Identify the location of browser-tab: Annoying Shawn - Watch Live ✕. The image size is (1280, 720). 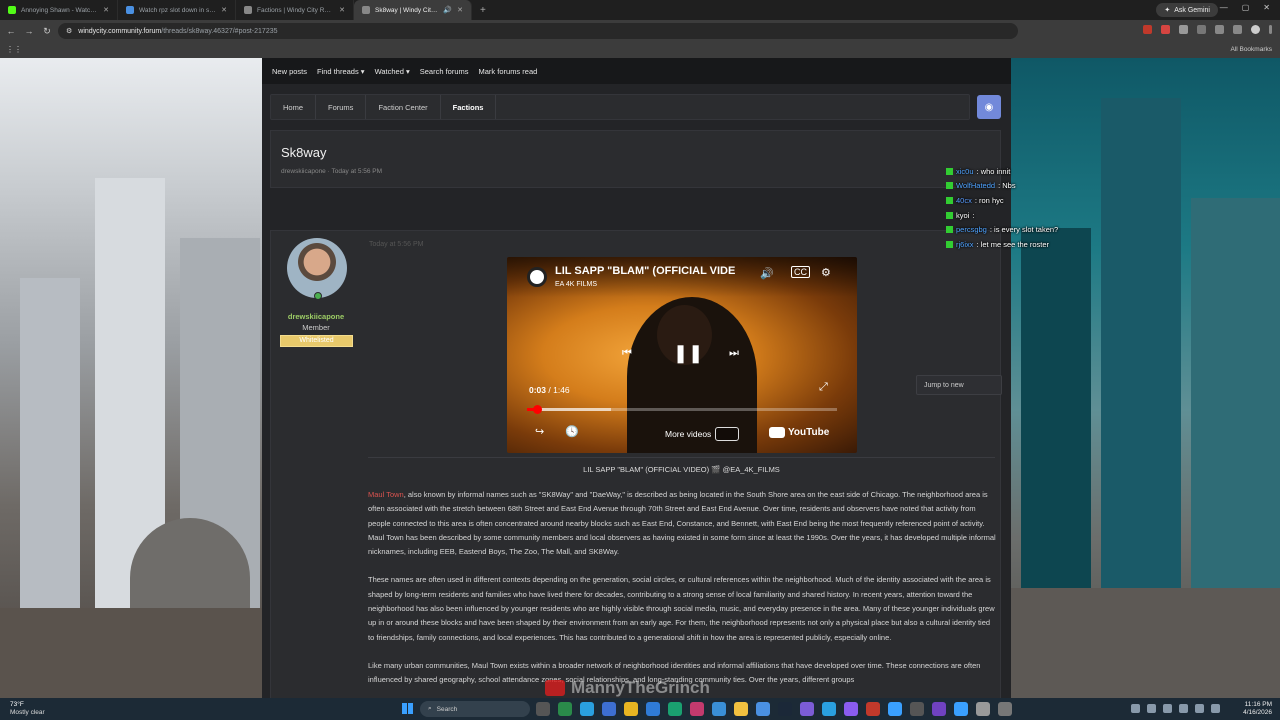
(59, 10).